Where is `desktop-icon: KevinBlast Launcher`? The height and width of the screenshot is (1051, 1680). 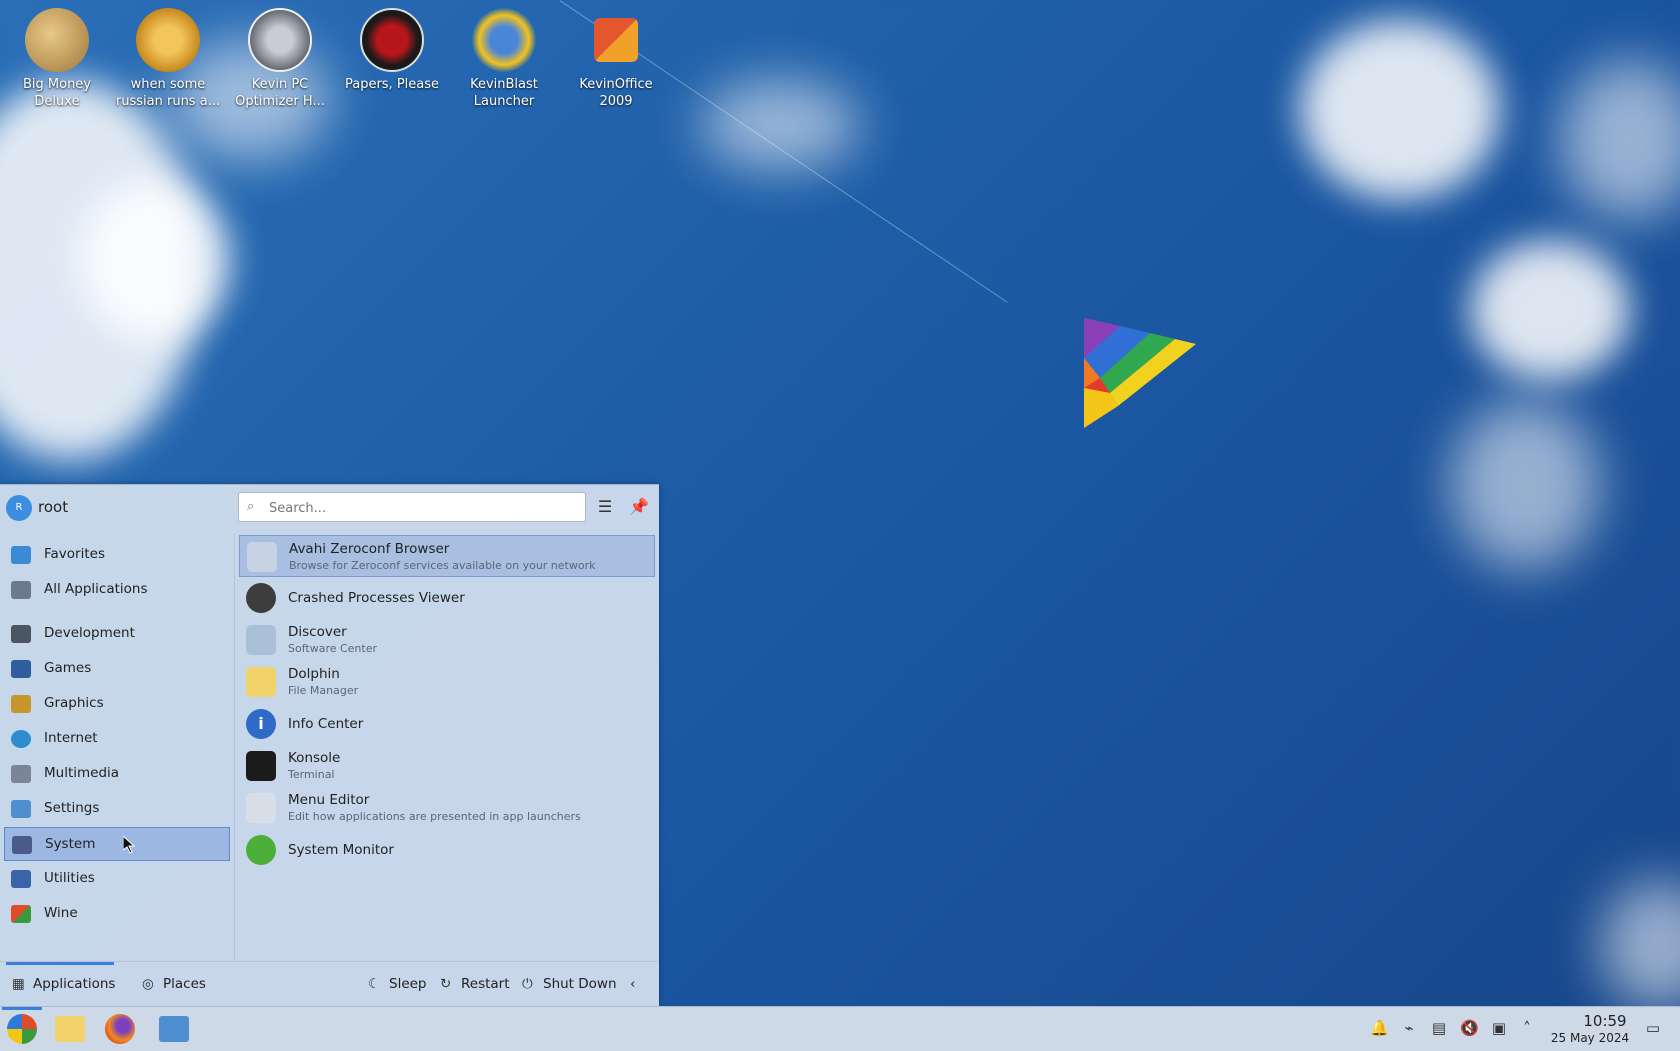
desktop-icon: KevinBlast Launcher is located at coordinates (504, 59).